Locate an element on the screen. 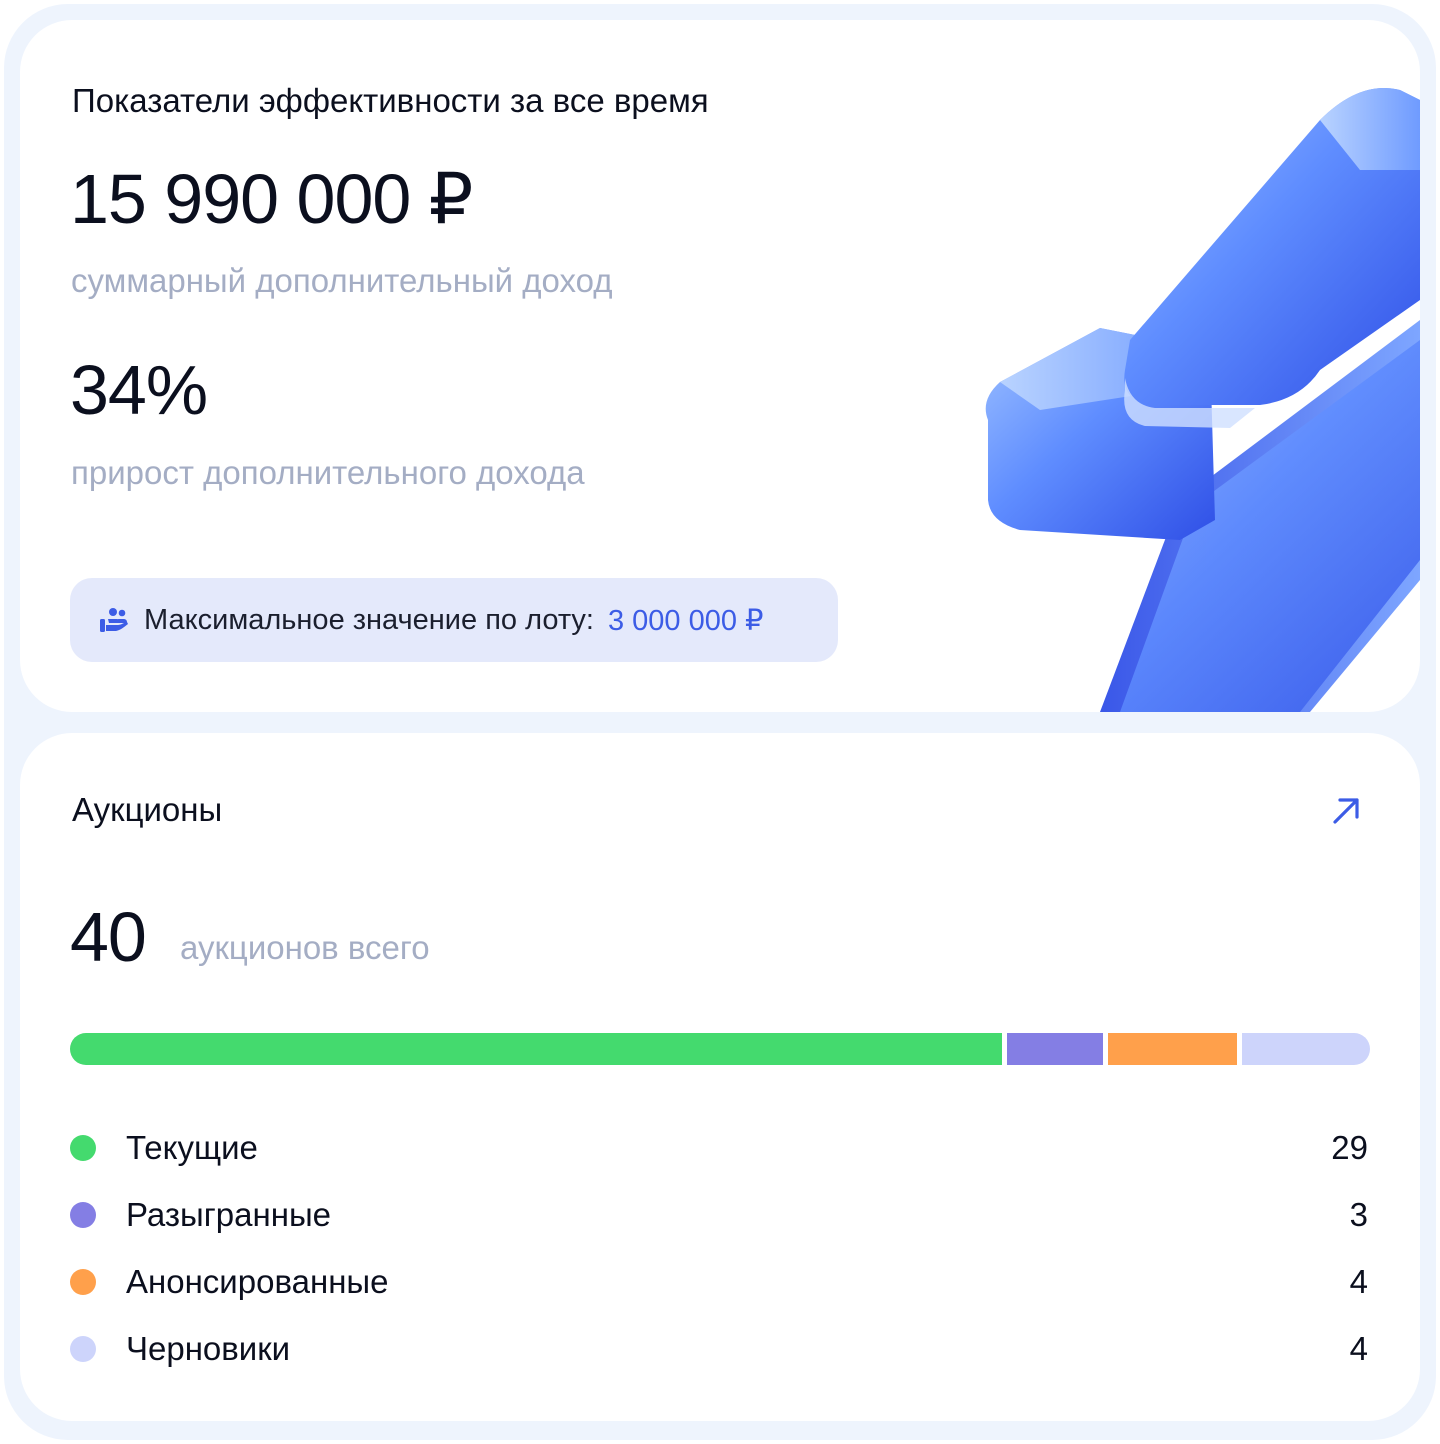 The height and width of the screenshot is (1444, 1440). max-lot-value: 3 000 000 ₽ is located at coordinates (685, 620).